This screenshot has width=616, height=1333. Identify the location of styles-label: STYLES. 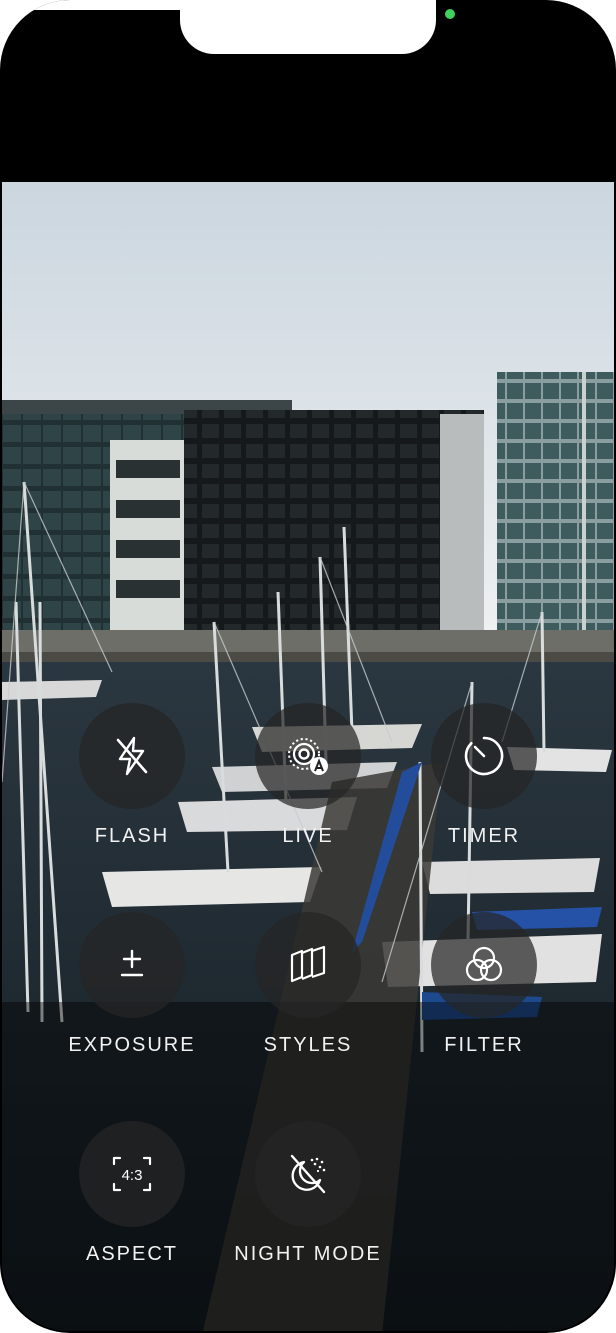
(308, 1045).